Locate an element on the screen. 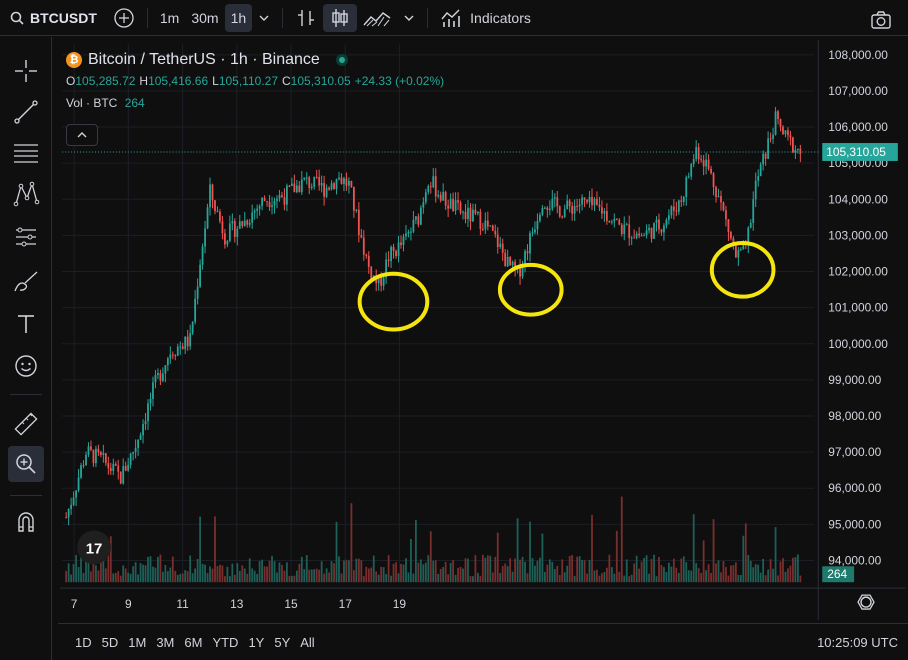  magnet-tool is located at coordinates (26, 522).